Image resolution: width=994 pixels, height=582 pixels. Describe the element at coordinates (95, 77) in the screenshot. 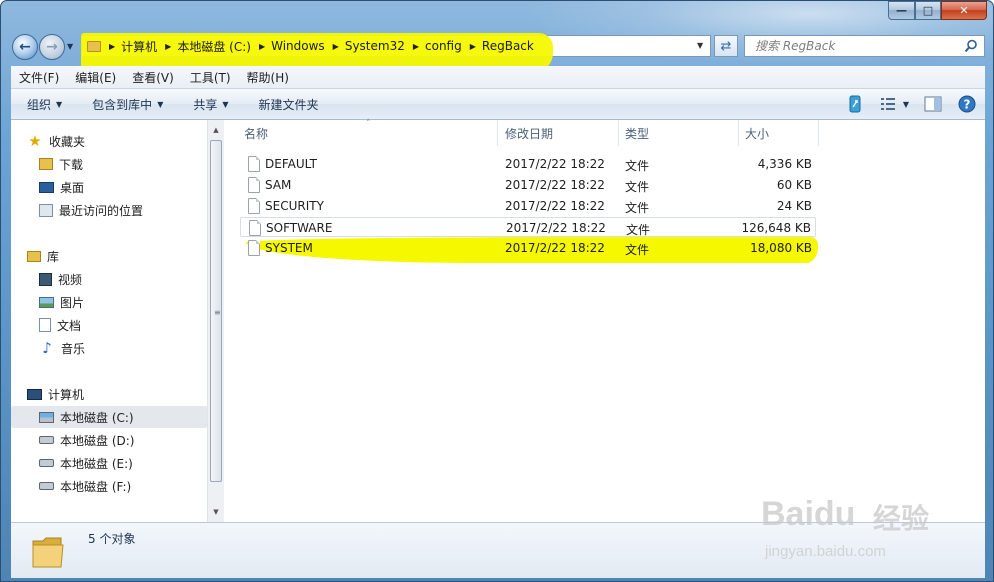

I see `menu-edit: 编辑(E)` at that location.